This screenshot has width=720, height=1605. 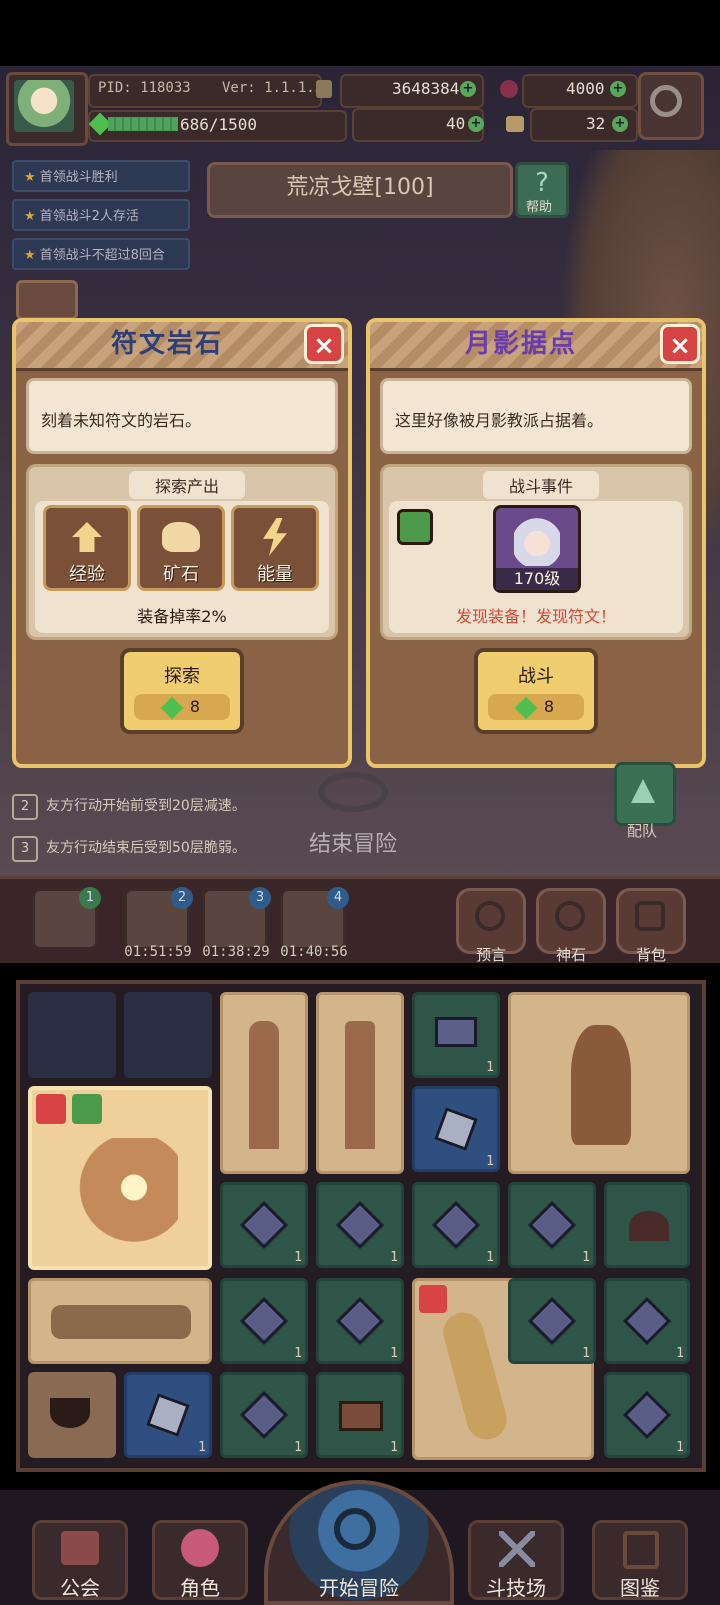 I want to click on gem-value: 4000, so click(x=585, y=88).